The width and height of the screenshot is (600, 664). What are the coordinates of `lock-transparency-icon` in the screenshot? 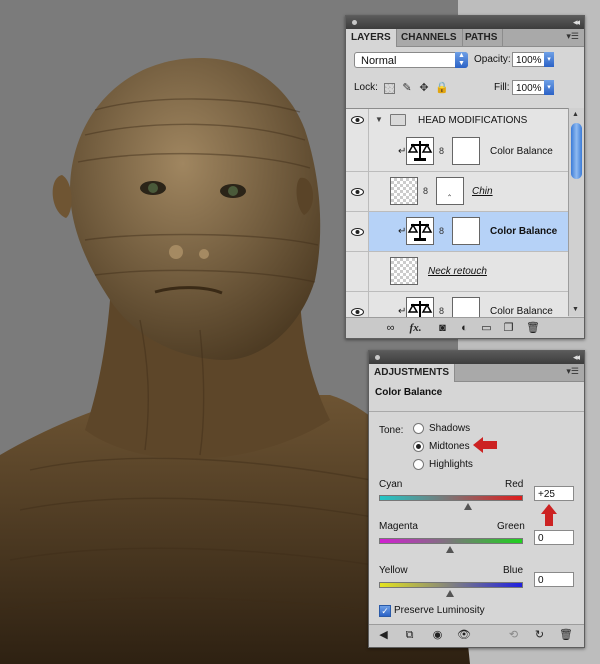 It's located at (389, 88).